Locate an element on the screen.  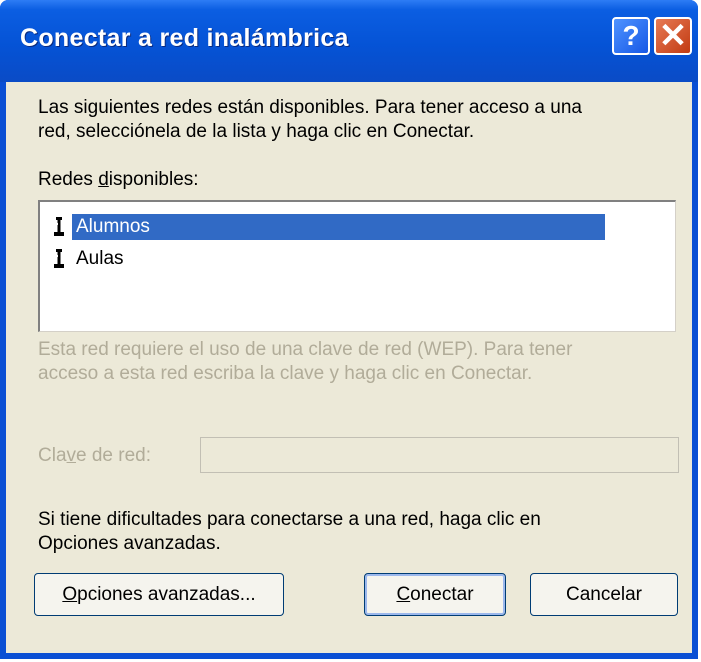
key-label-mnemonic: v is located at coordinates (71, 455).